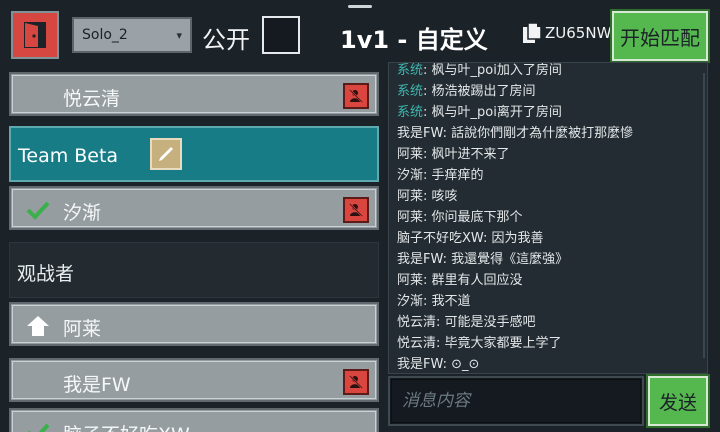 This screenshot has width=720, height=432. I want to click on chat-line: 汐渐: 手痒痒的, so click(440, 175).